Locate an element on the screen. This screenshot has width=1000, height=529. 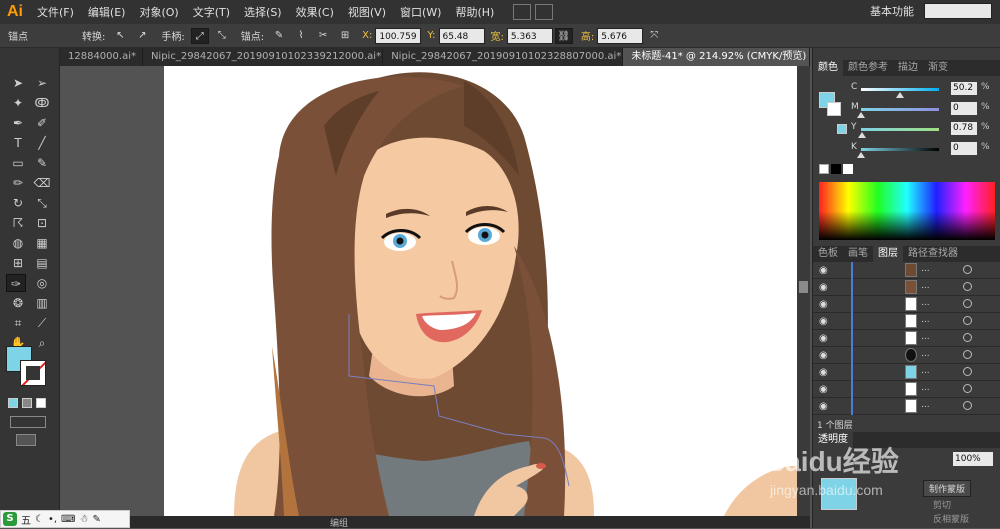
settings-icon: ✎ is located at coordinates (96, 519).